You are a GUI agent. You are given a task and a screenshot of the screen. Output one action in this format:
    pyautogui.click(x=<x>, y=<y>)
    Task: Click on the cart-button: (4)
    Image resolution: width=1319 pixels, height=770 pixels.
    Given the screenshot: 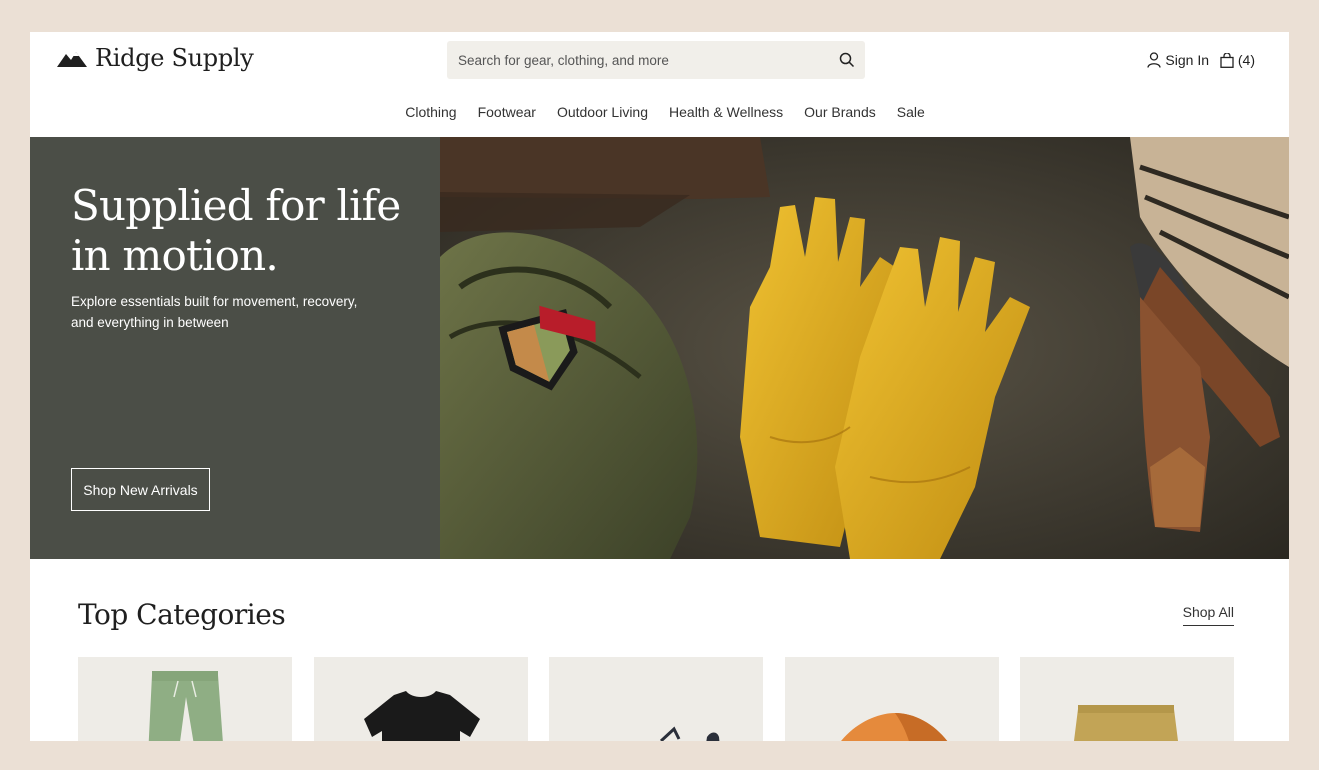 What is the action you would take?
    pyautogui.click(x=1237, y=60)
    